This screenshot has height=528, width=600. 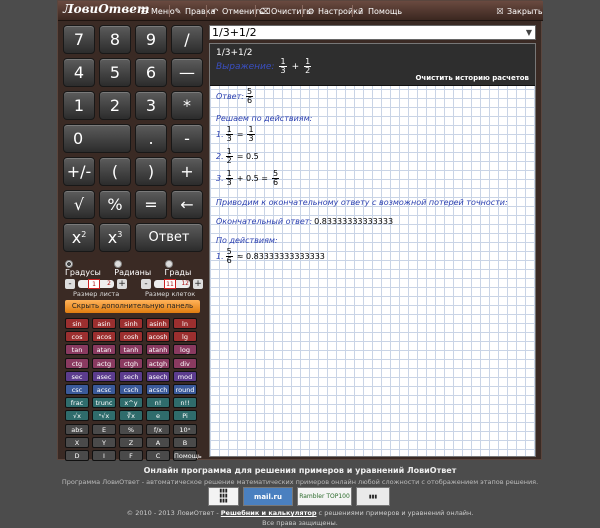 What do you see at coordinates (104, 442) in the screenshot?
I see `func-key-47: Y` at bounding box center [104, 442].